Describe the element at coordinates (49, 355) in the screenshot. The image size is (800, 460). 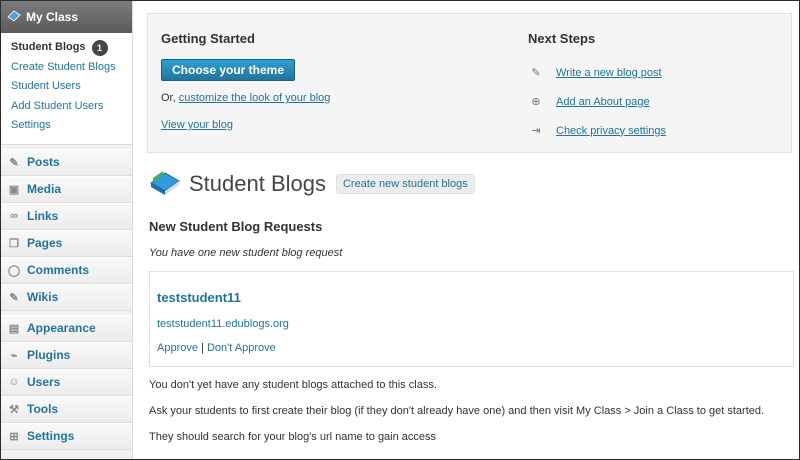
I see `sidebar-item-label: Plugins` at that location.